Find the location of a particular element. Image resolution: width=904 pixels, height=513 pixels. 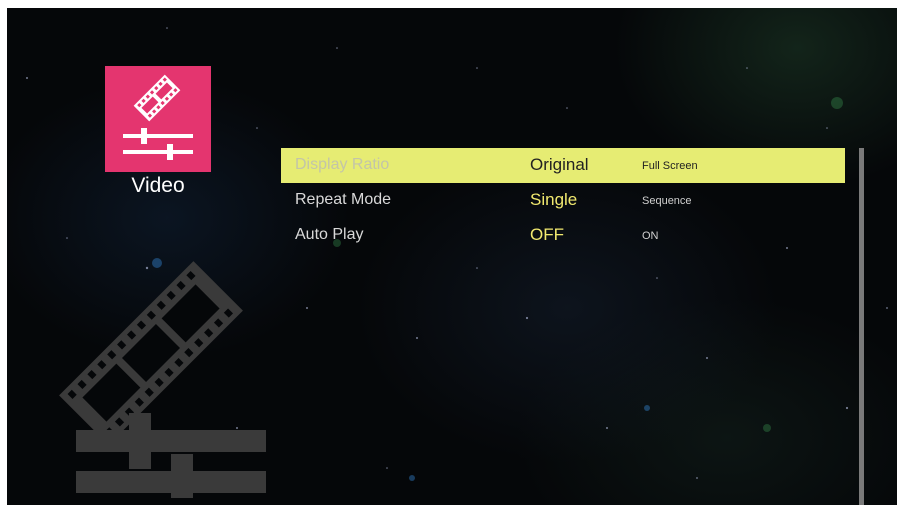

setting-row-display-ratio: Display Ratio Original Full Screen is located at coordinates (563, 165).